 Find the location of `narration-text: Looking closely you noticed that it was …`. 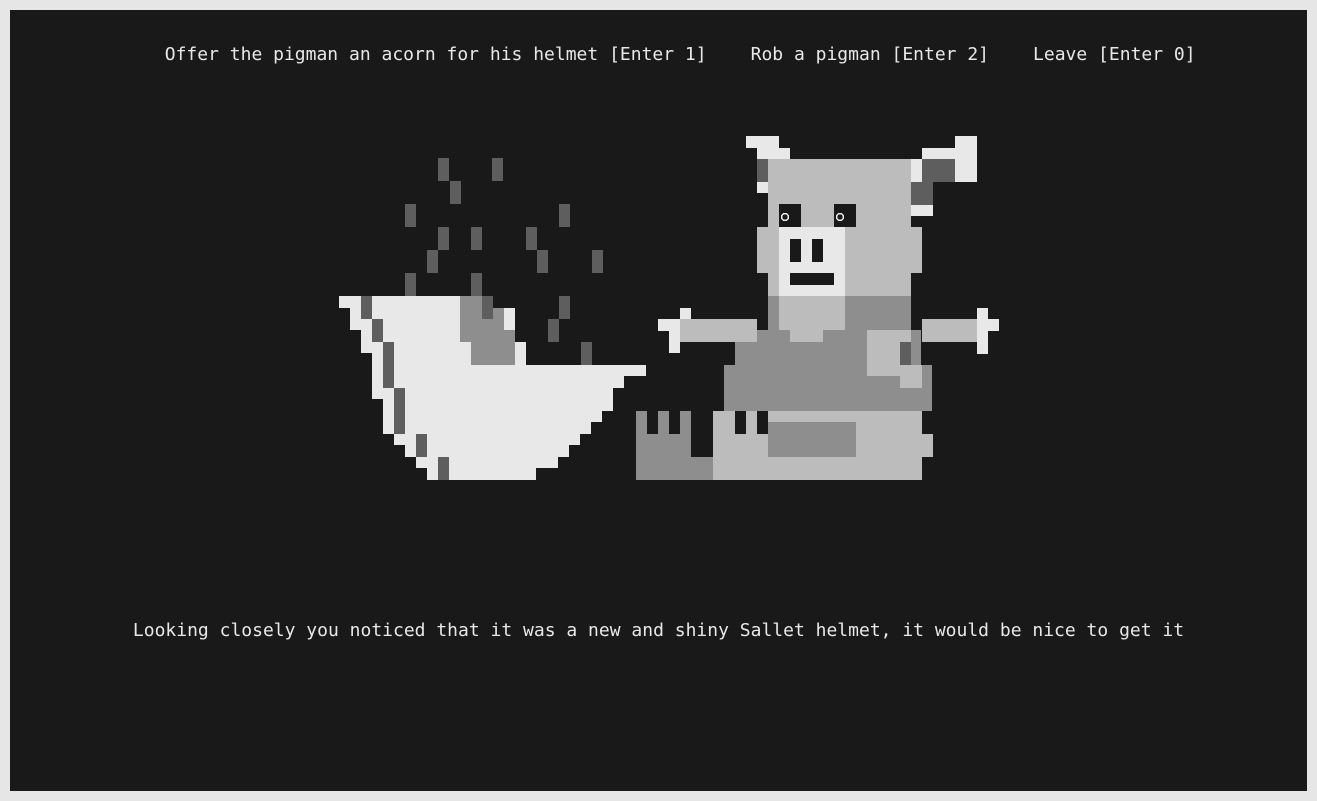

narration-text: Looking closely you noticed that it was … is located at coordinates (658, 630).